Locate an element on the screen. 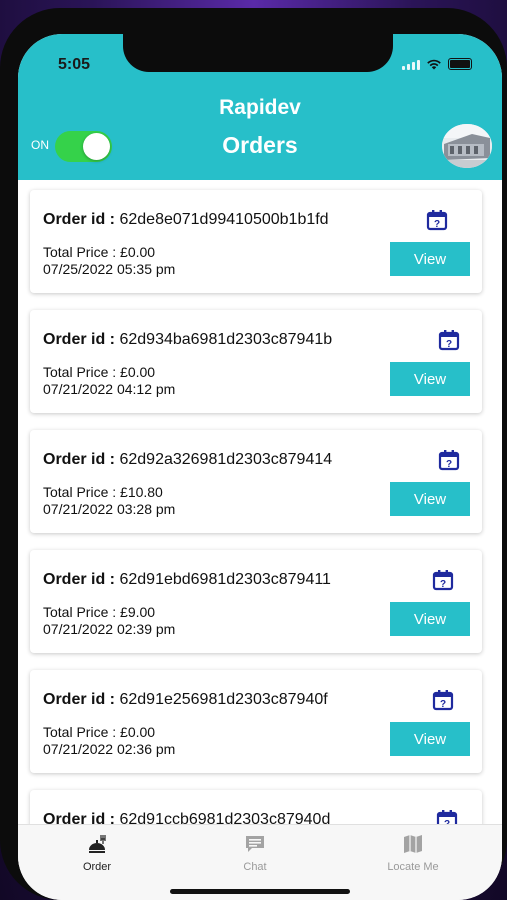 Image resolution: width=507 pixels, height=900 pixels. status-time: 5:05 is located at coordinates (74, 64).